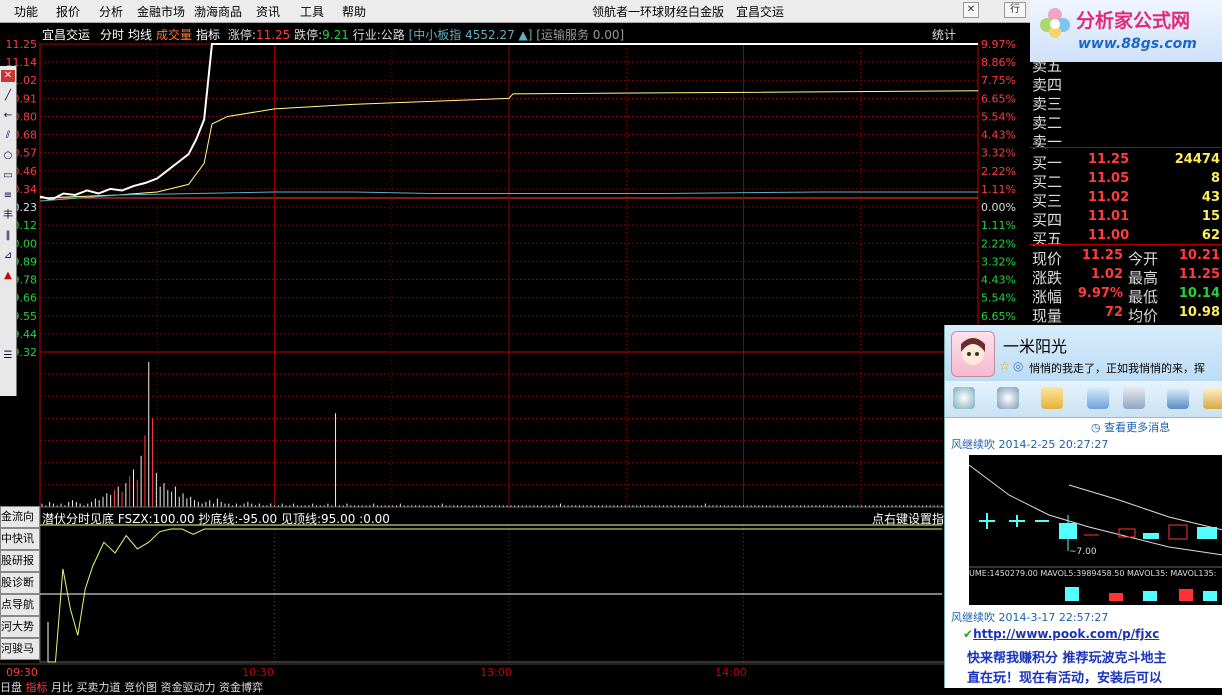 This screenshot has width=1222, height=695. Describe the element at coordinates (1047, 85) in the screenshot. I see `ask-label: 卖四` at that location.